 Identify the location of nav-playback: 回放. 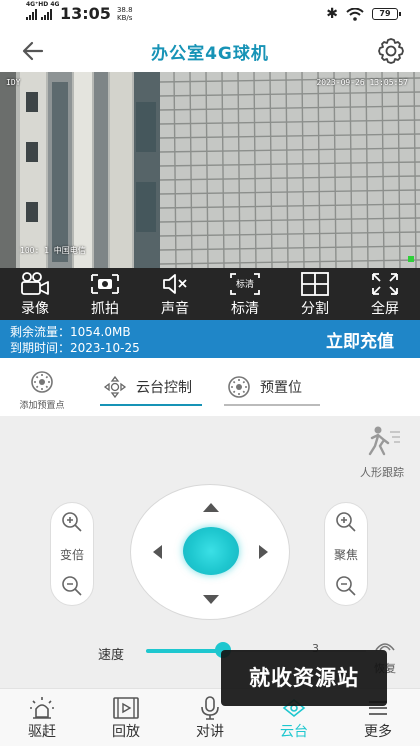
(126, 717).